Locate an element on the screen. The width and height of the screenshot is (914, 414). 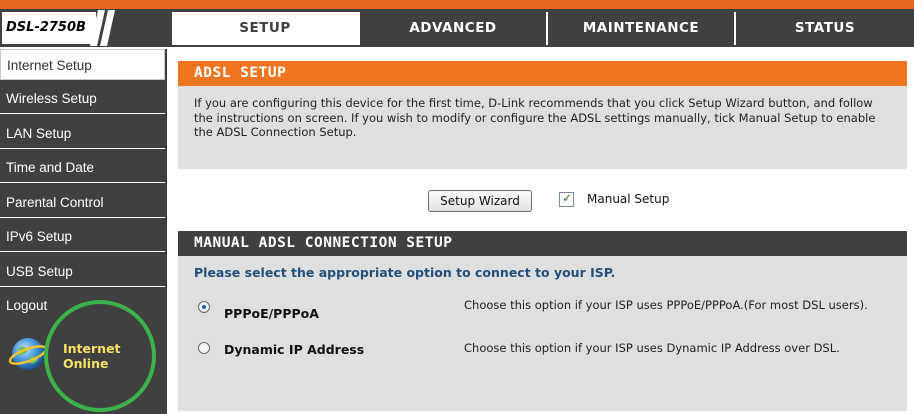
globe-icon is located at coordinates (28, 354).